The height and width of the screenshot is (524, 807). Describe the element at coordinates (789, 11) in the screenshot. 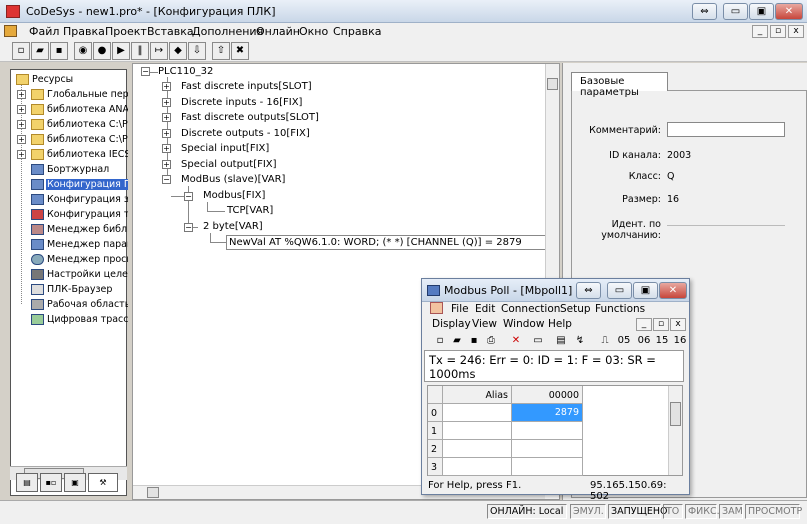

I see `close-button: ✕` at that location.